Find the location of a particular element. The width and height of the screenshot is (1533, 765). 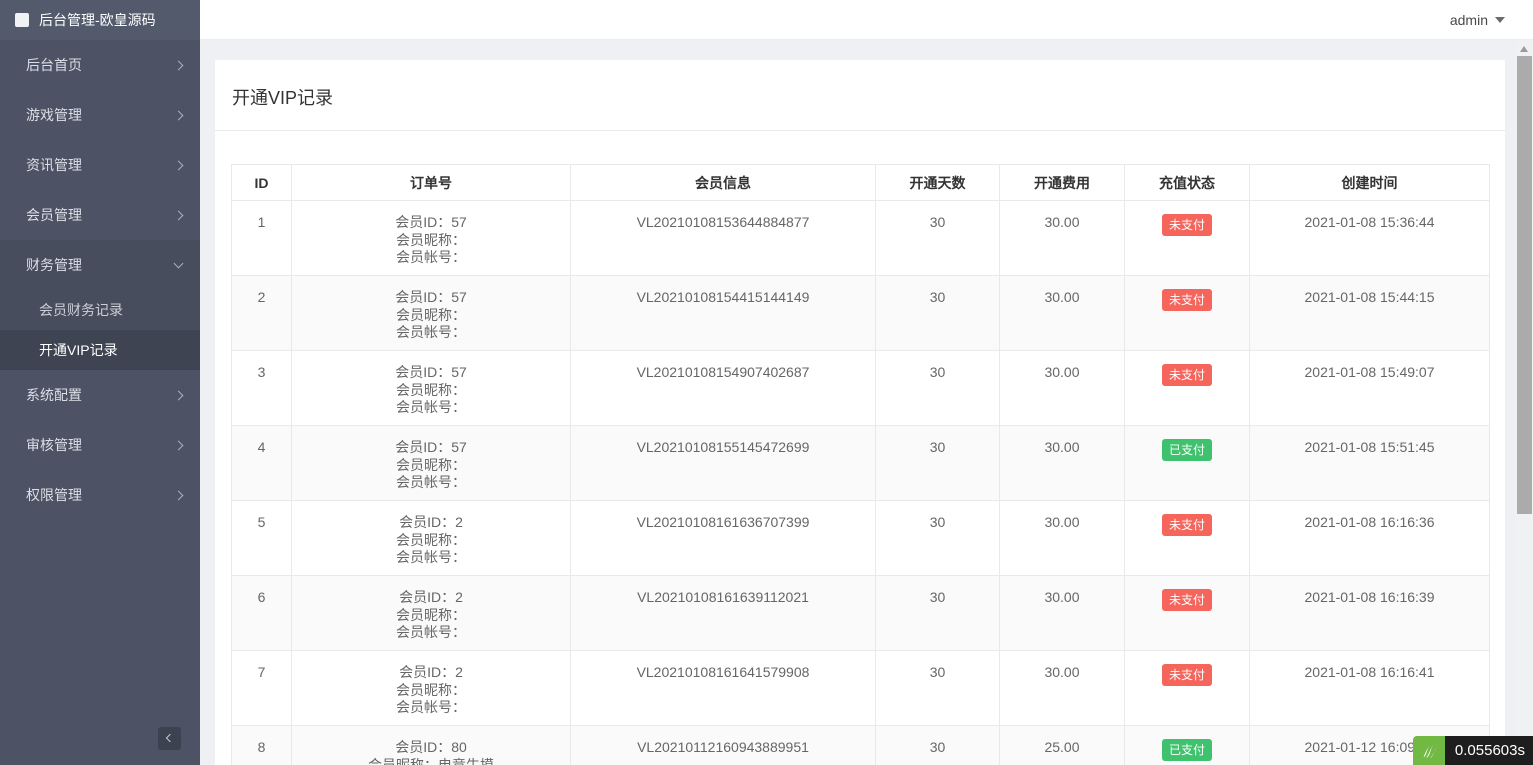

top-bar: 后台管理-欧皇源码 admin is located at coordinates (766, 20).